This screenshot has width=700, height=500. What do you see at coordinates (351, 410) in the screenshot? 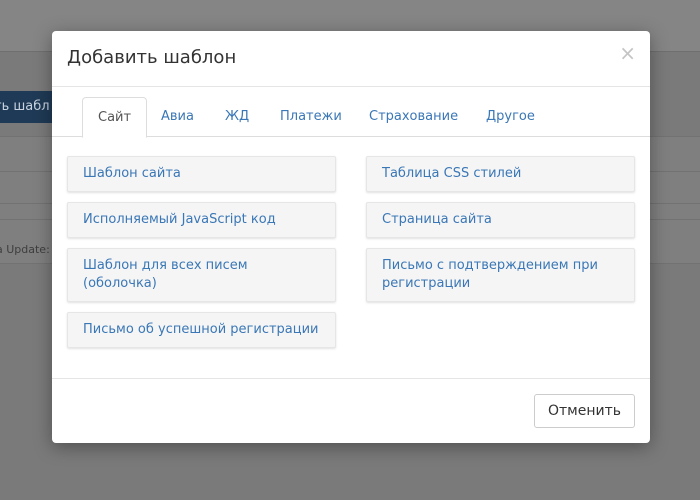
I see `modal-footer: Отменить` at bounding box center [351, 410].